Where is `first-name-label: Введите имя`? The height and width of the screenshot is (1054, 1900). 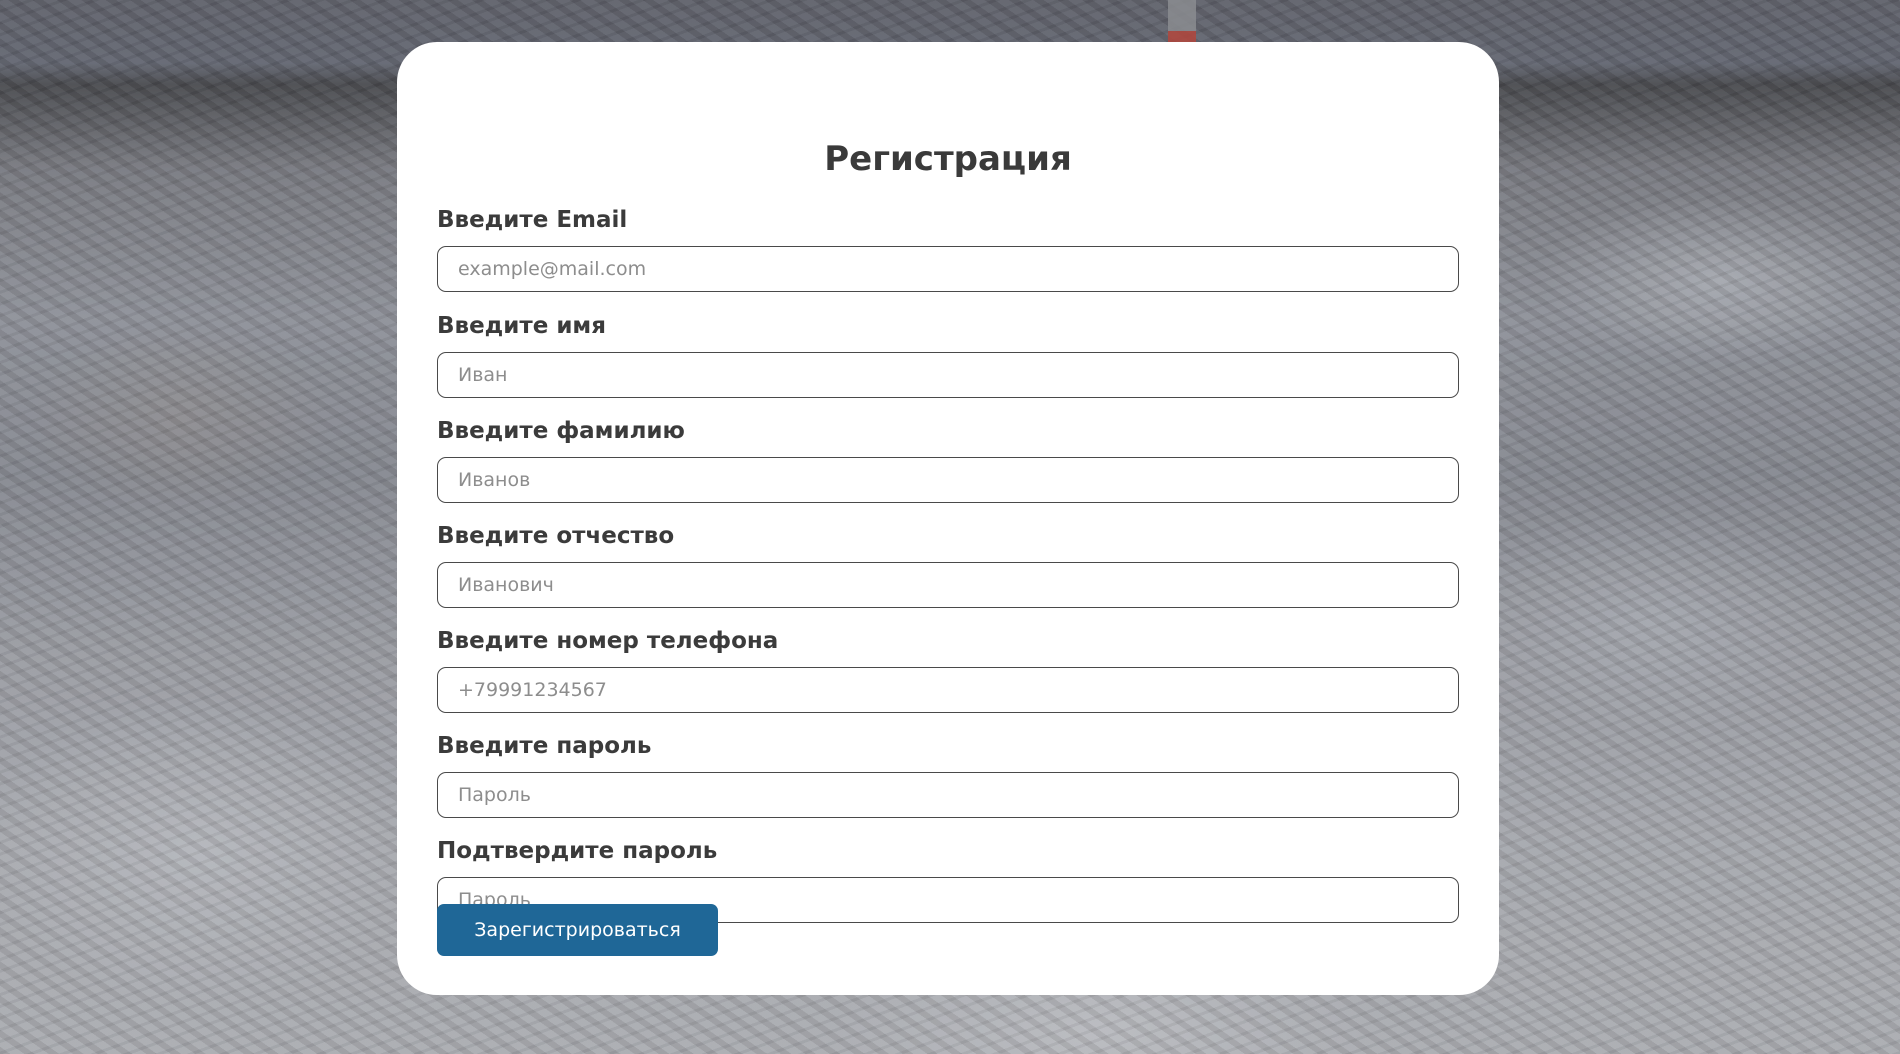 first-name-label: Введите имя is located at coordinates (521, 326).